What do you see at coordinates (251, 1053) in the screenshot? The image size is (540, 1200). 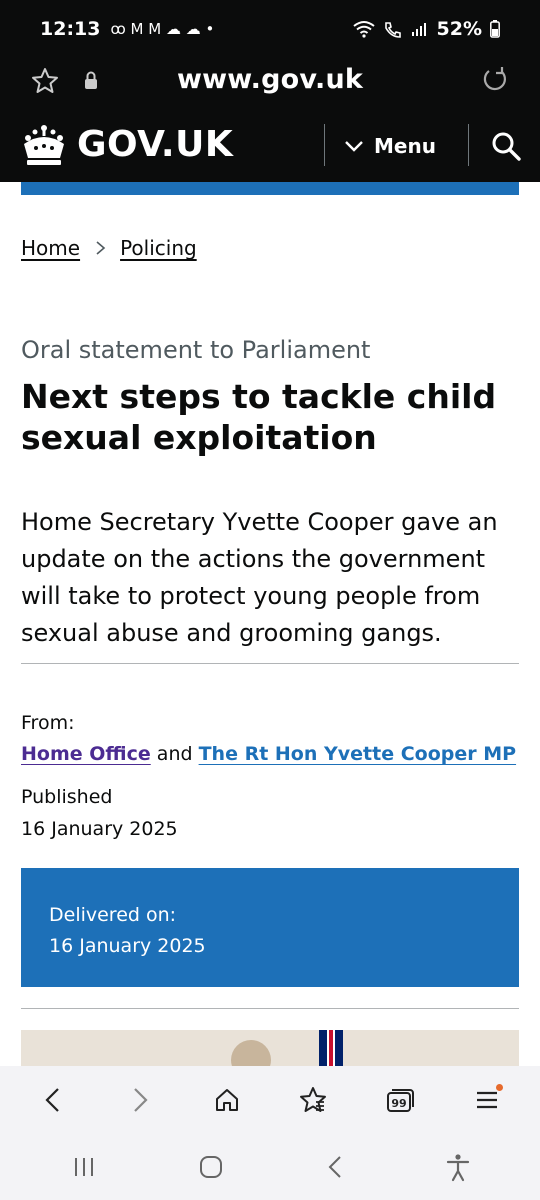 I see `person-photo` at bounding box center [251, 1053].